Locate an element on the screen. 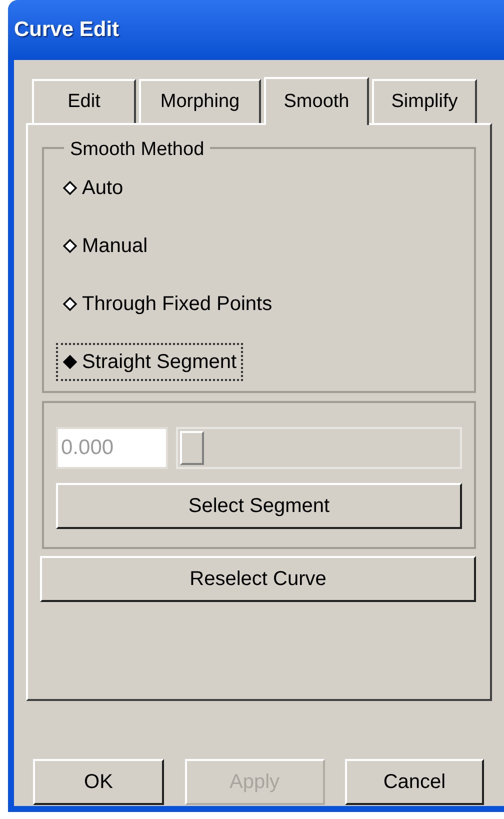 This screenshot has width=504, height=819. window-title: Curve Edit is located at coordinates (67, 30).